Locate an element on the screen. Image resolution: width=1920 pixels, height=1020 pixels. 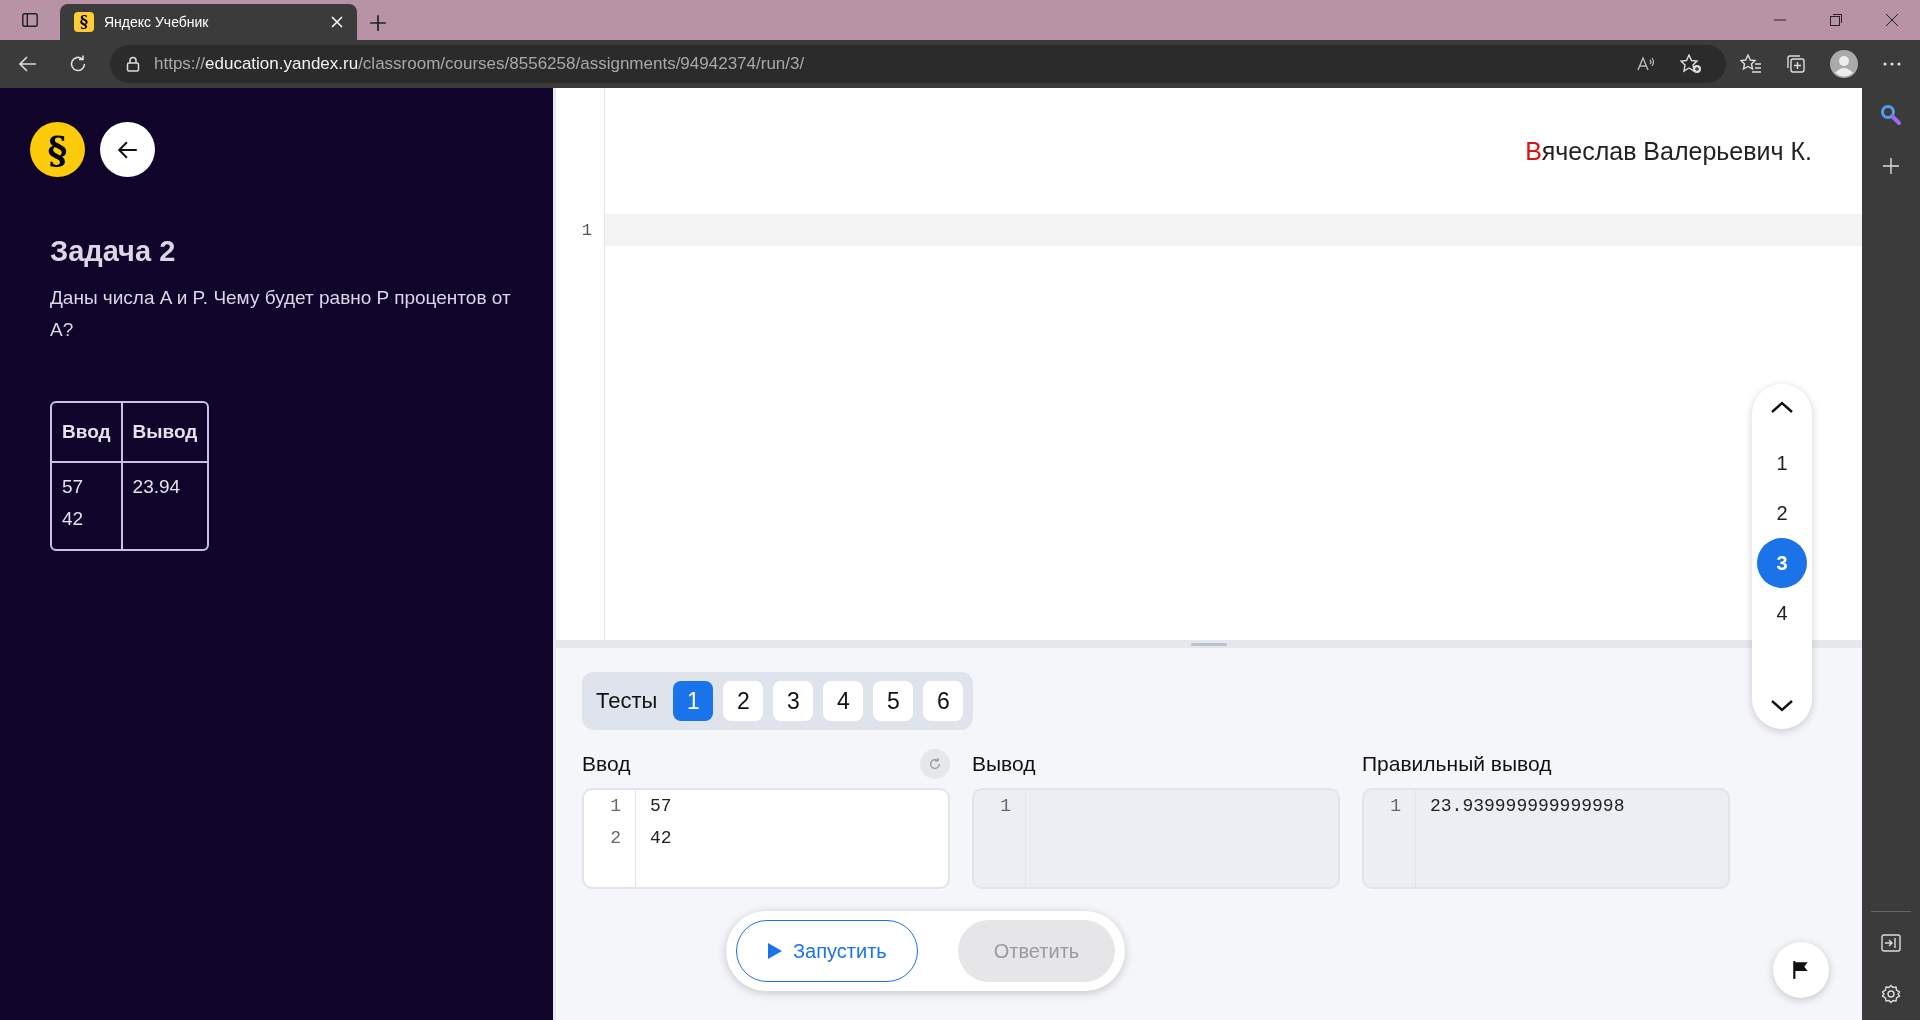
more-icon is located at coordinates (1892, 64).